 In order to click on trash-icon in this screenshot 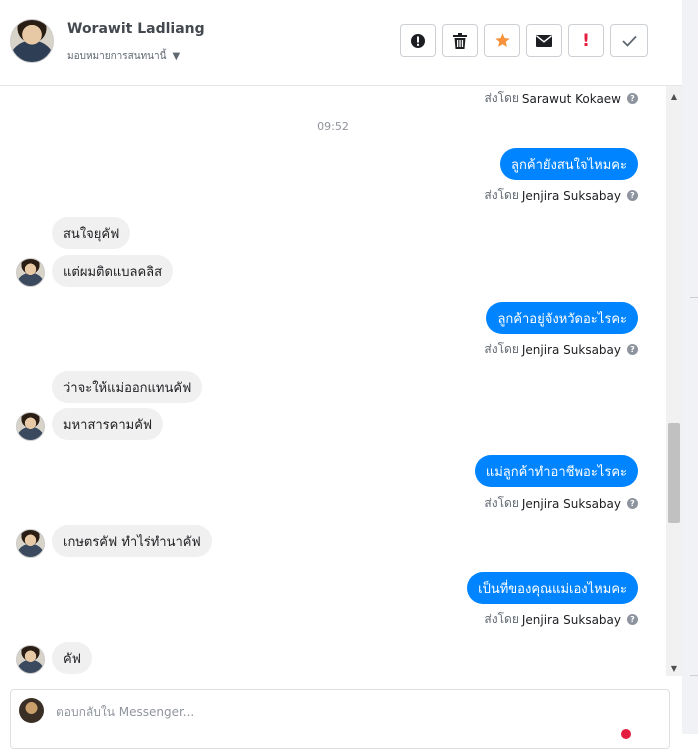, I will do `click(460, 40)`.